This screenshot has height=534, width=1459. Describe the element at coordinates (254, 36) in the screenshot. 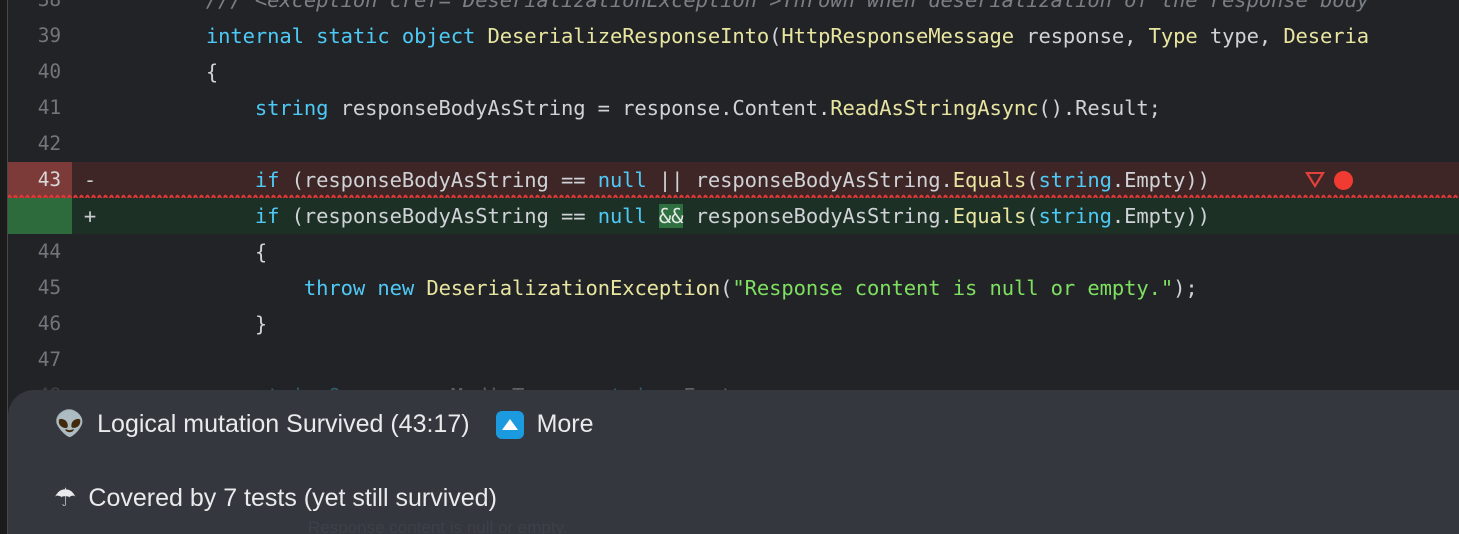

I see `code-token: internal` at that location.